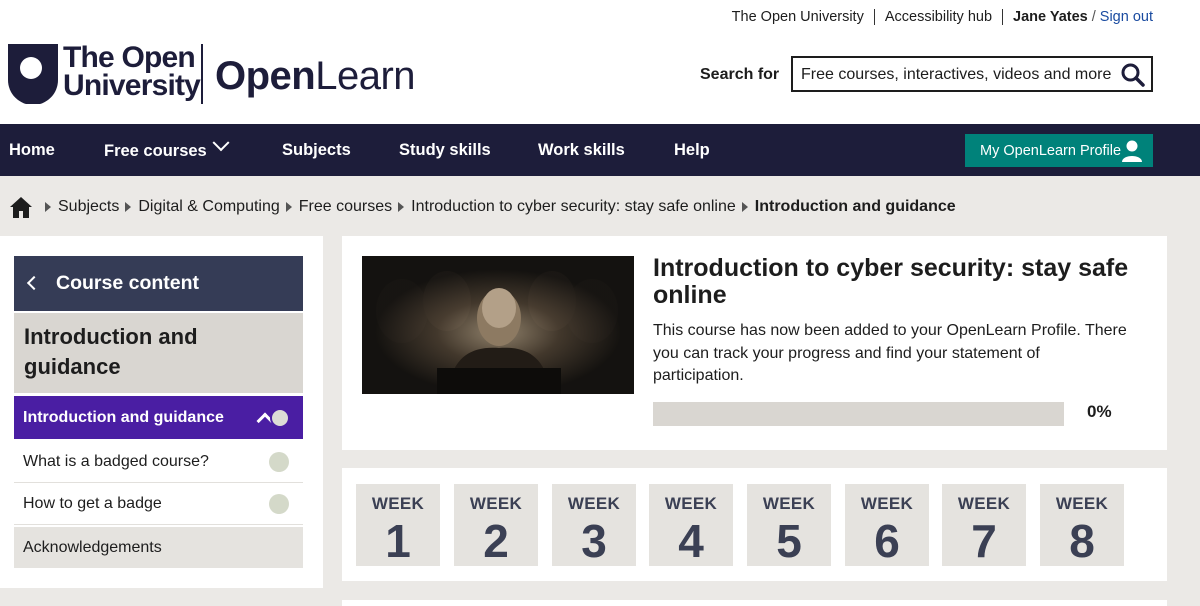 This screenshot has height=606, width=1200. I want to click on nav-study-skills: Study skills, so click(445, 150).